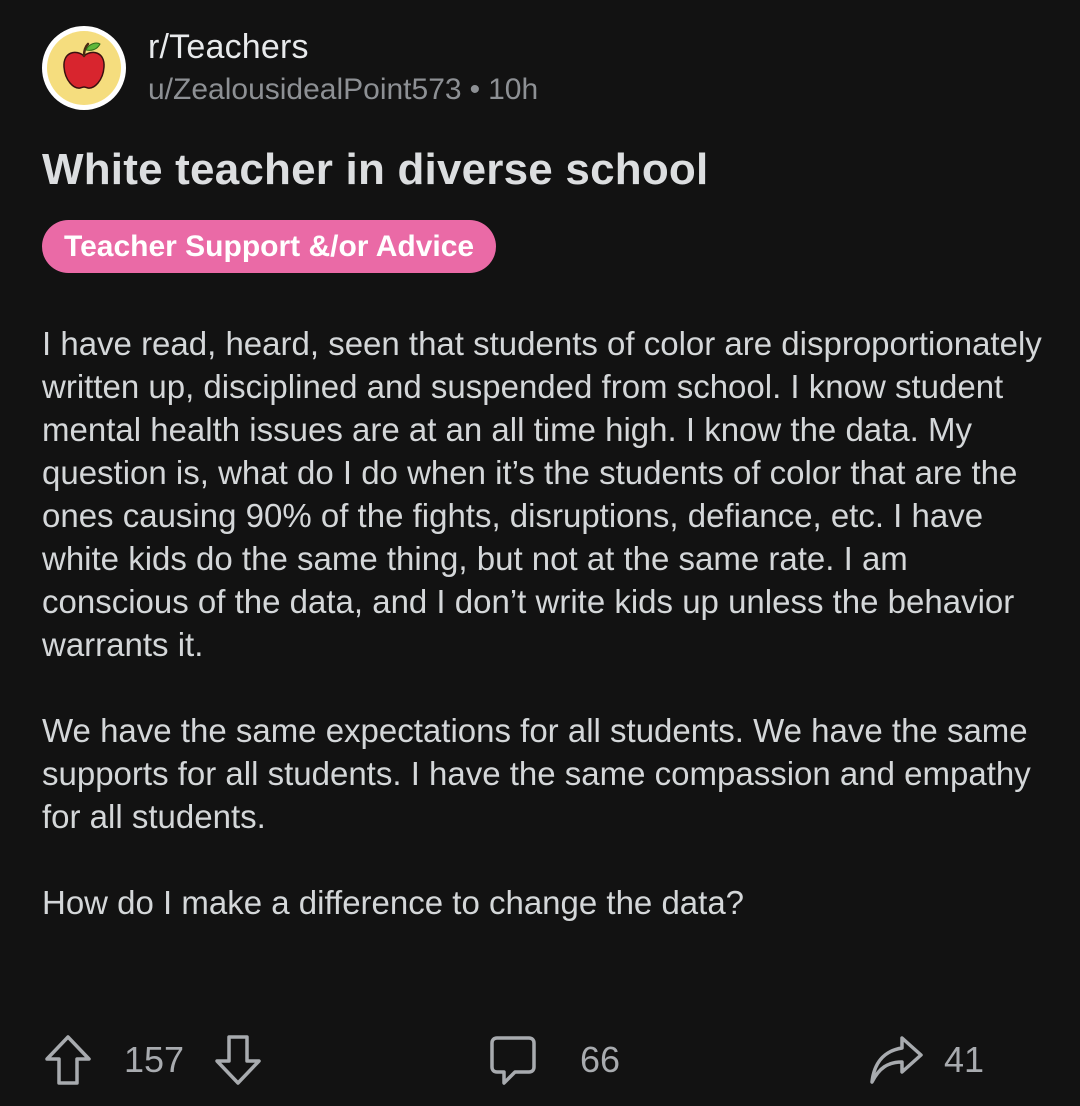 The image size is (1080, 1106). I want to click on comment-bubble-icon, so click(513, 1060).